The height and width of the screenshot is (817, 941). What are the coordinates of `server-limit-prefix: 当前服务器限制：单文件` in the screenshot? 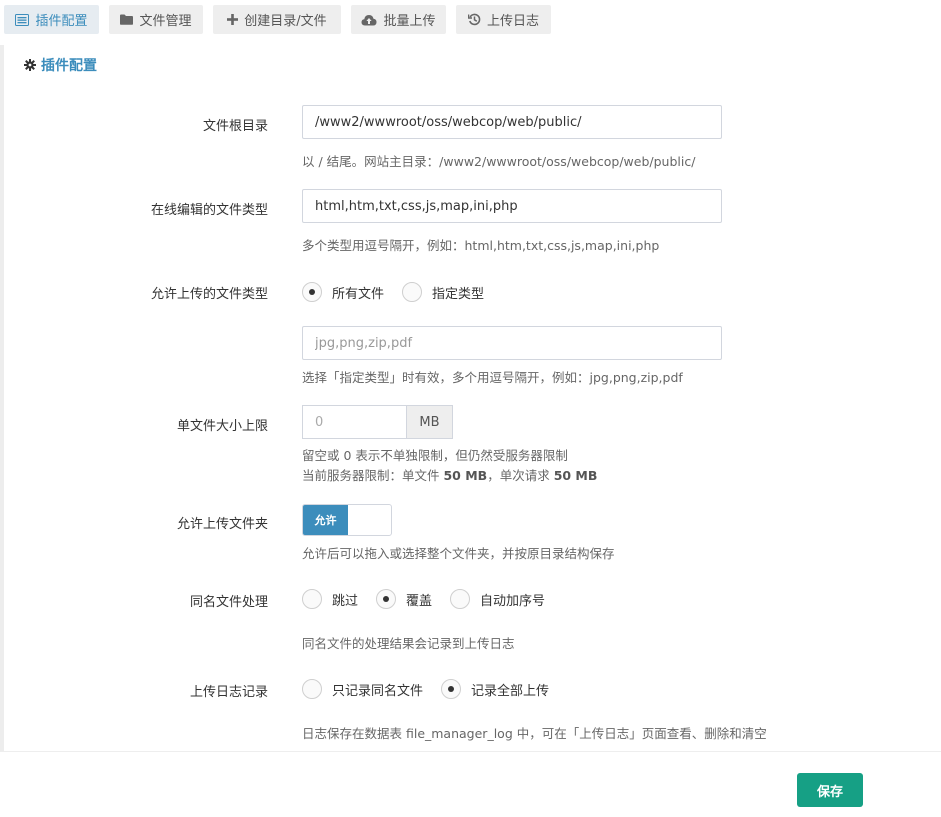 It's located at (373, 475).